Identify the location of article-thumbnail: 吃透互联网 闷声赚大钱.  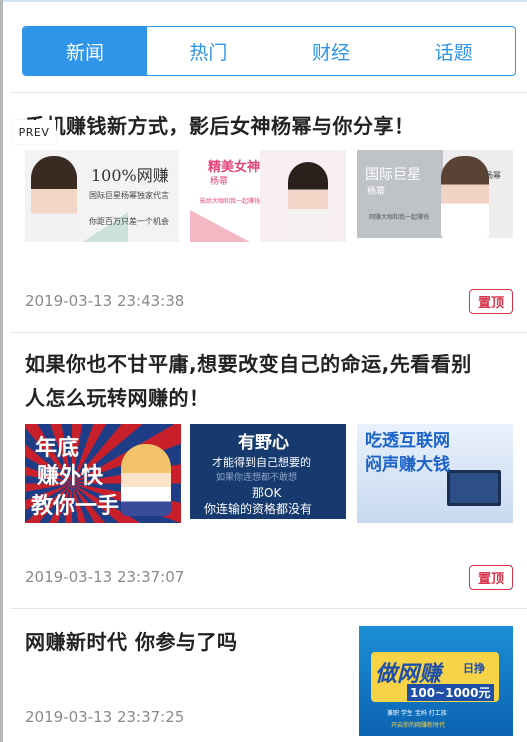
(435, 473).